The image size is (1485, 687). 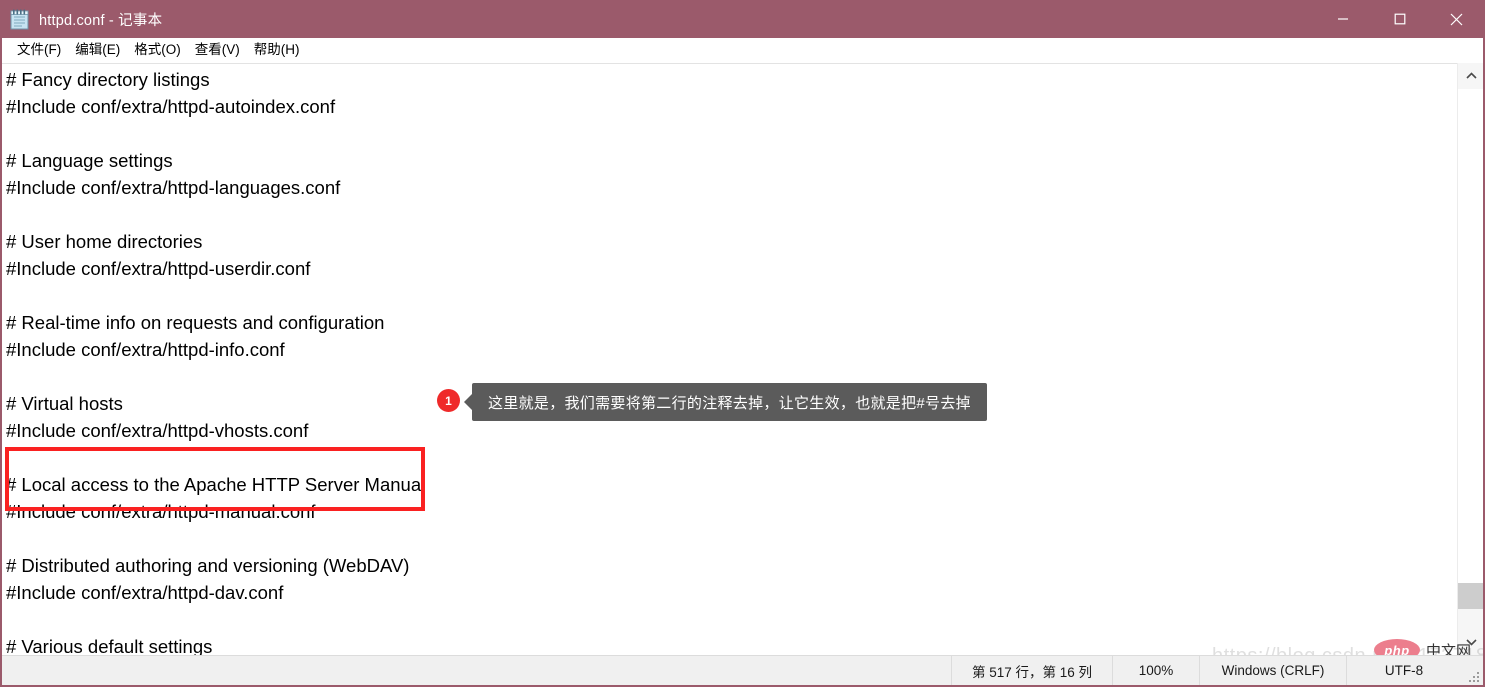 What do you see at coordinates (277, 50) in the screenshot?
I see `menu-item-help: 帮助(H)` at bounding box center [277, 50].